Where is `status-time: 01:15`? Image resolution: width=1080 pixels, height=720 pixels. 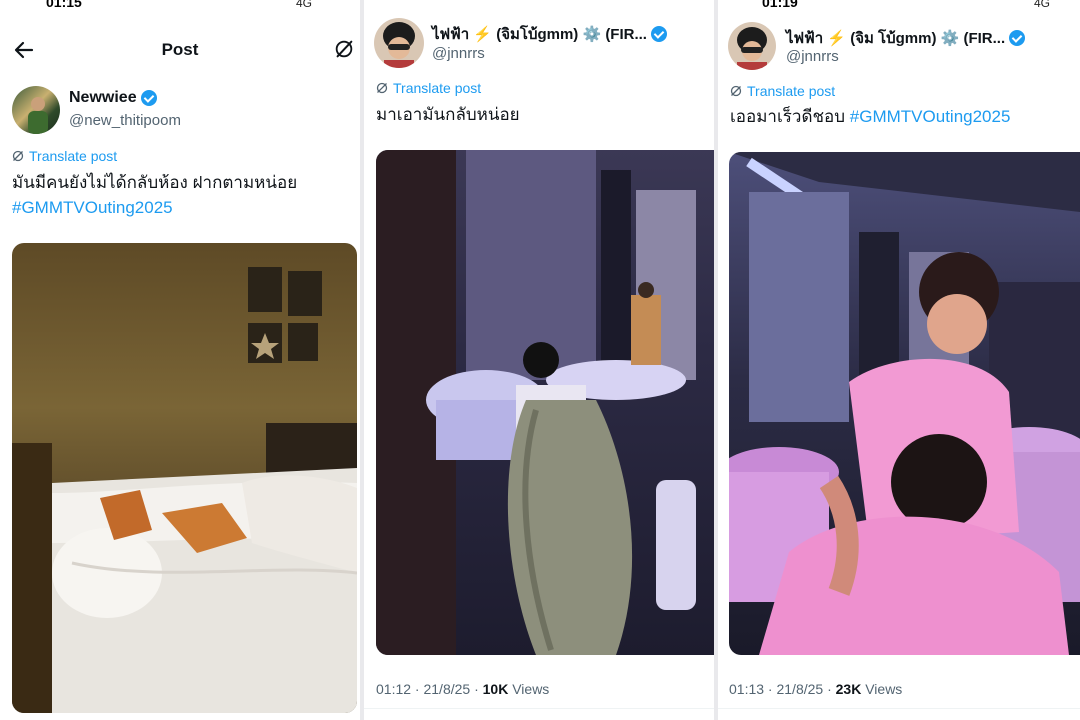
status-time: 01:15 is located at coordinates (64, 5).